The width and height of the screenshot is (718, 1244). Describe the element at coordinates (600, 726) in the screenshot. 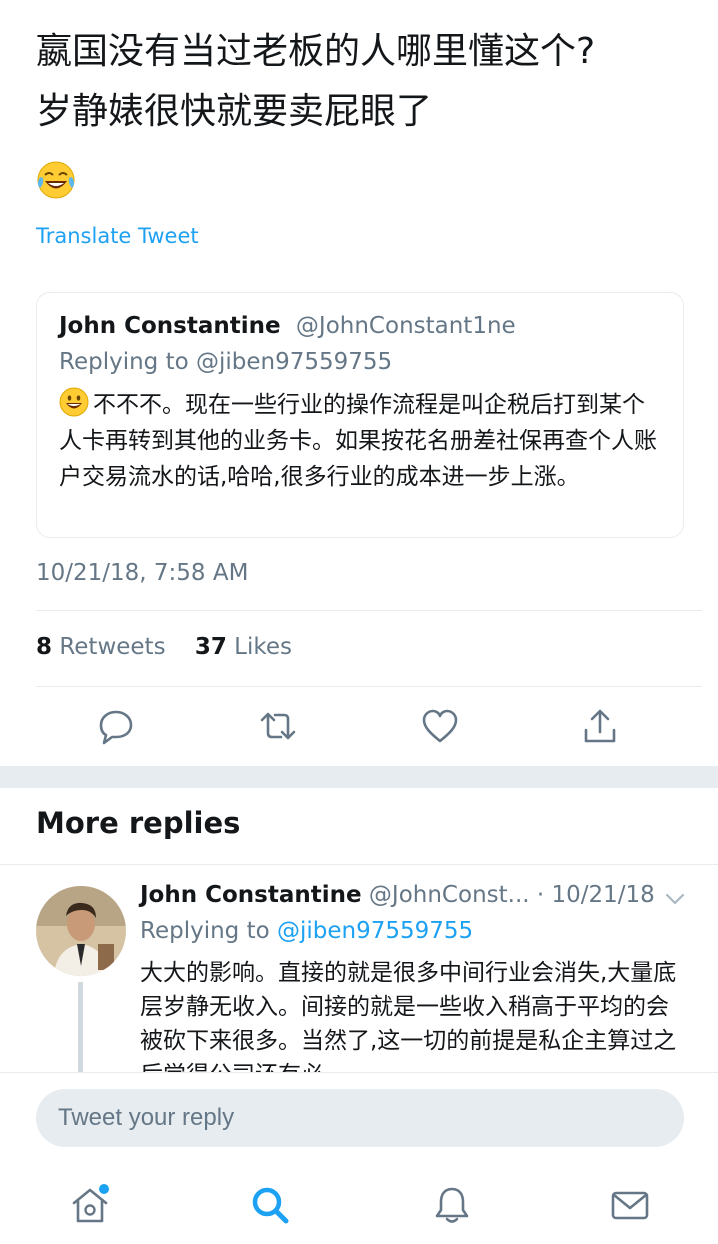

I see `share-icon` at that location.